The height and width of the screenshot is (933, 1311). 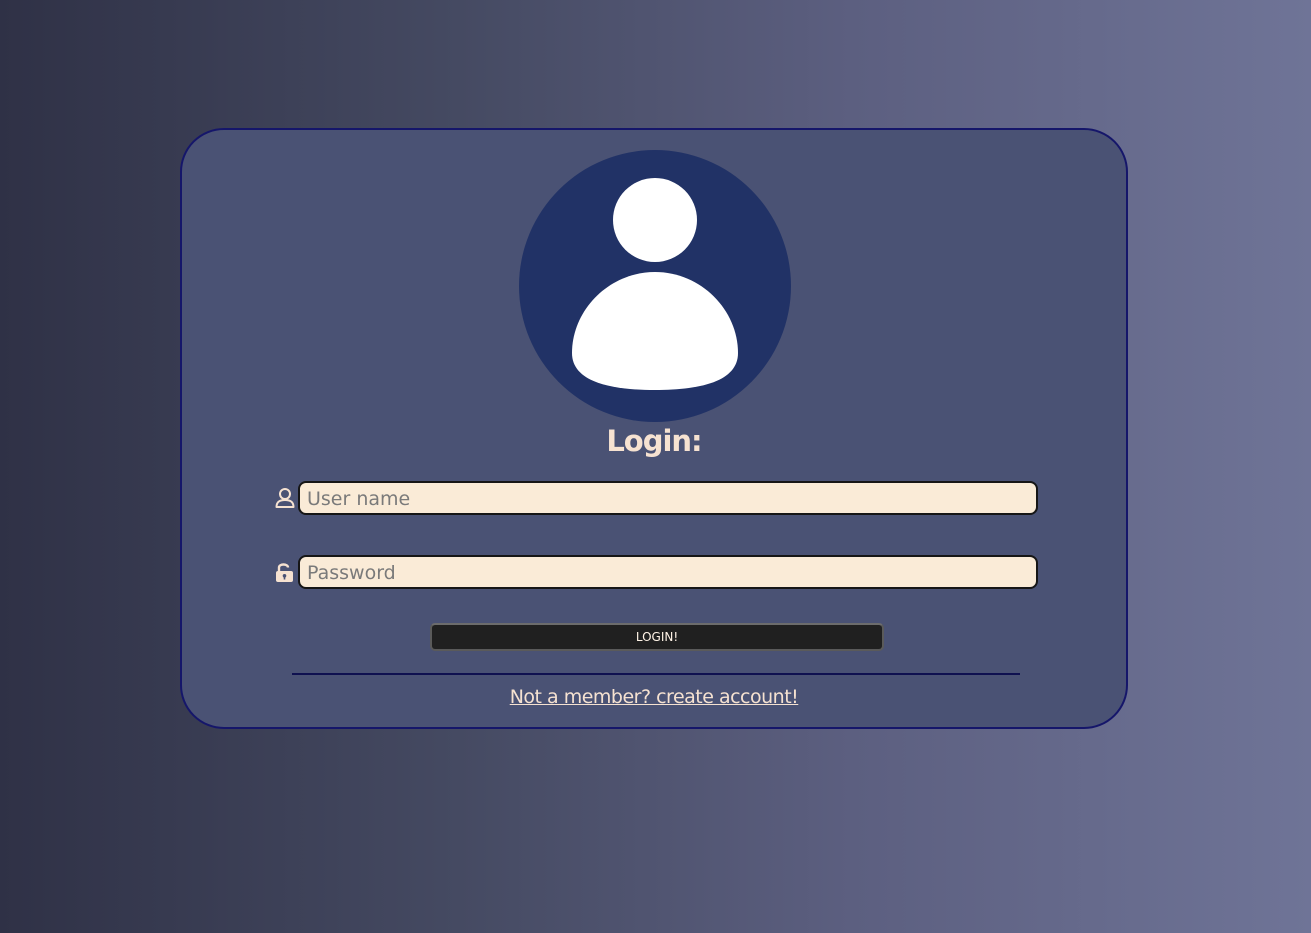 I want to click on password-input, so click(x=668, y=572).